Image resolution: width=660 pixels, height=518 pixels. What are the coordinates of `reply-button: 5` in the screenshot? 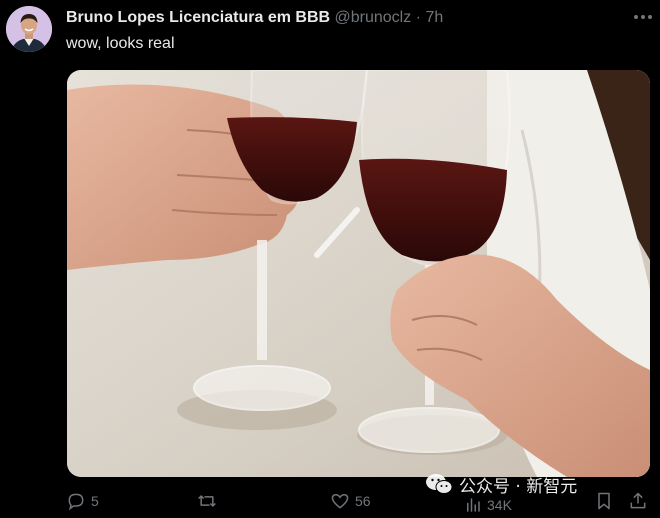 It's located at (82, 501).